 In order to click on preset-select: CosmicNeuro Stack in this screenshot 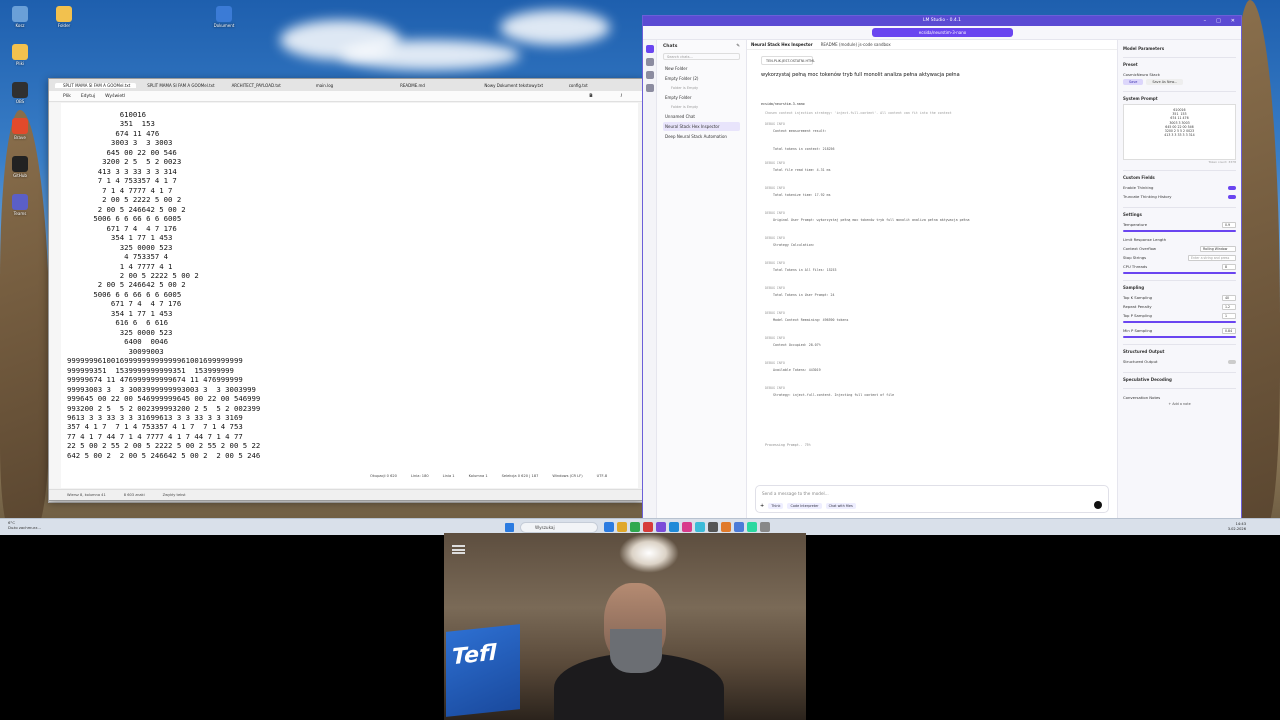, I will do `click(1141, 74)`.